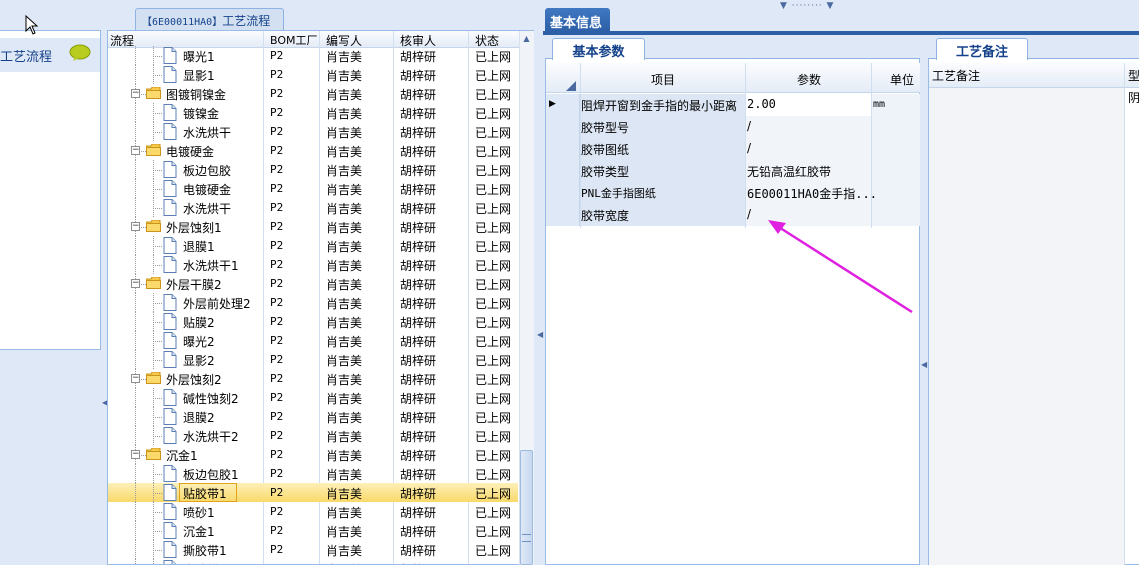  I want to click on tree-node-label: 水洗烘干, so click(207, 133).